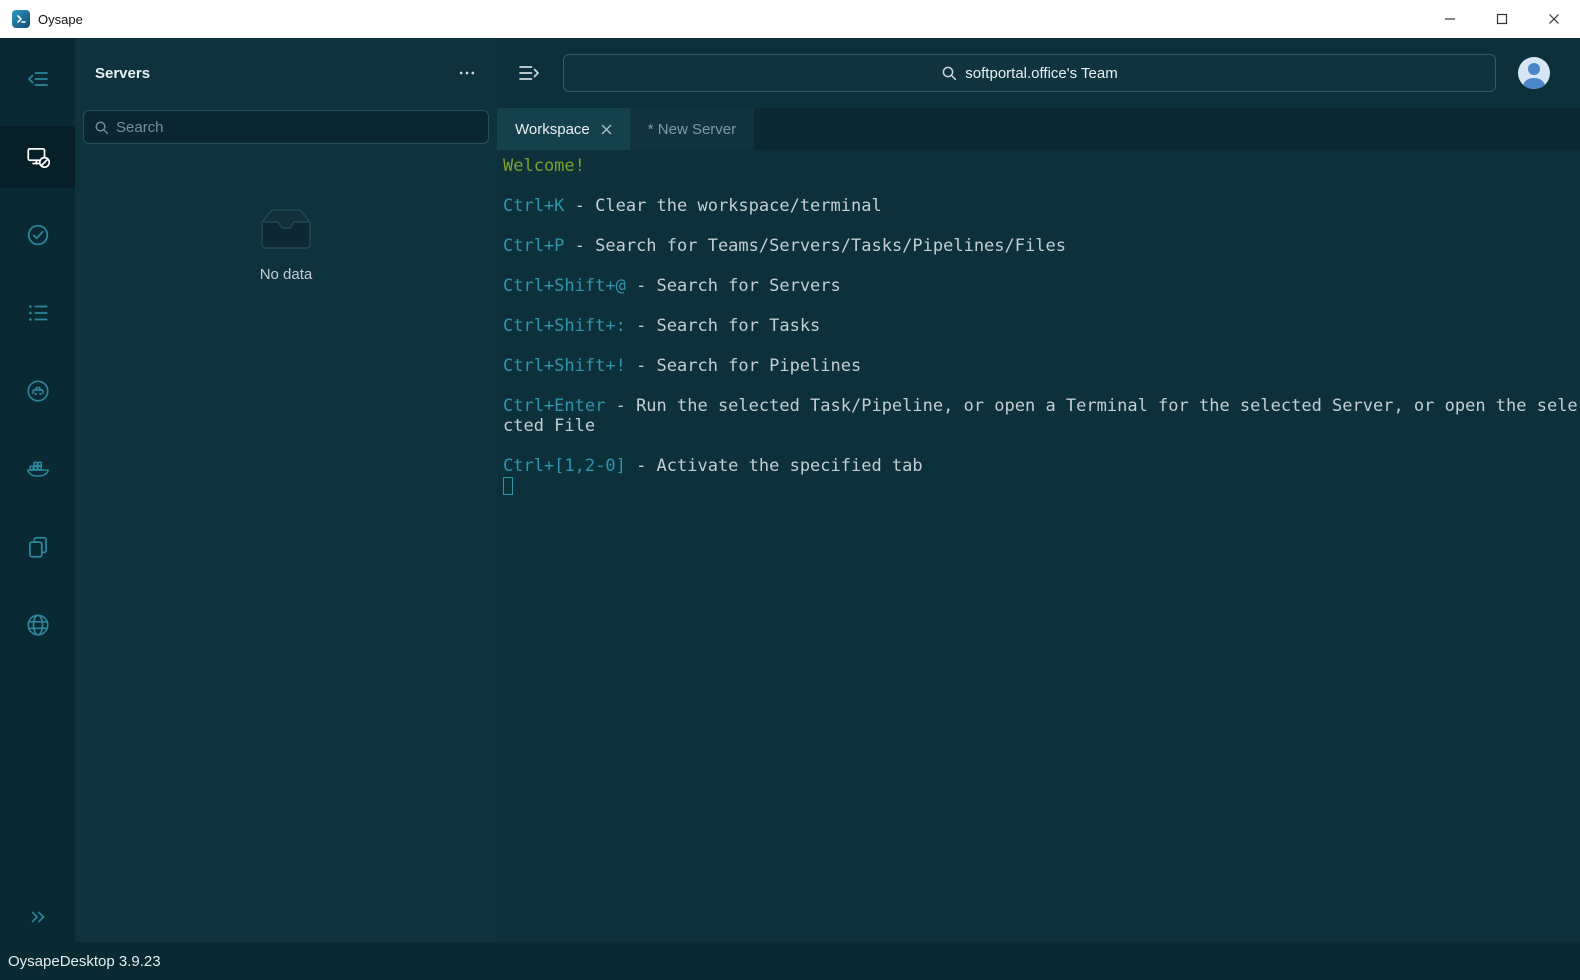 Image resolution: width=1580 pixels, height=980 pixels. What do you see at coordinates (790, 961) in the screenshot?
I see `statusbar: OysapeDesktop 3.9.23` at bounding box center [790, 961].